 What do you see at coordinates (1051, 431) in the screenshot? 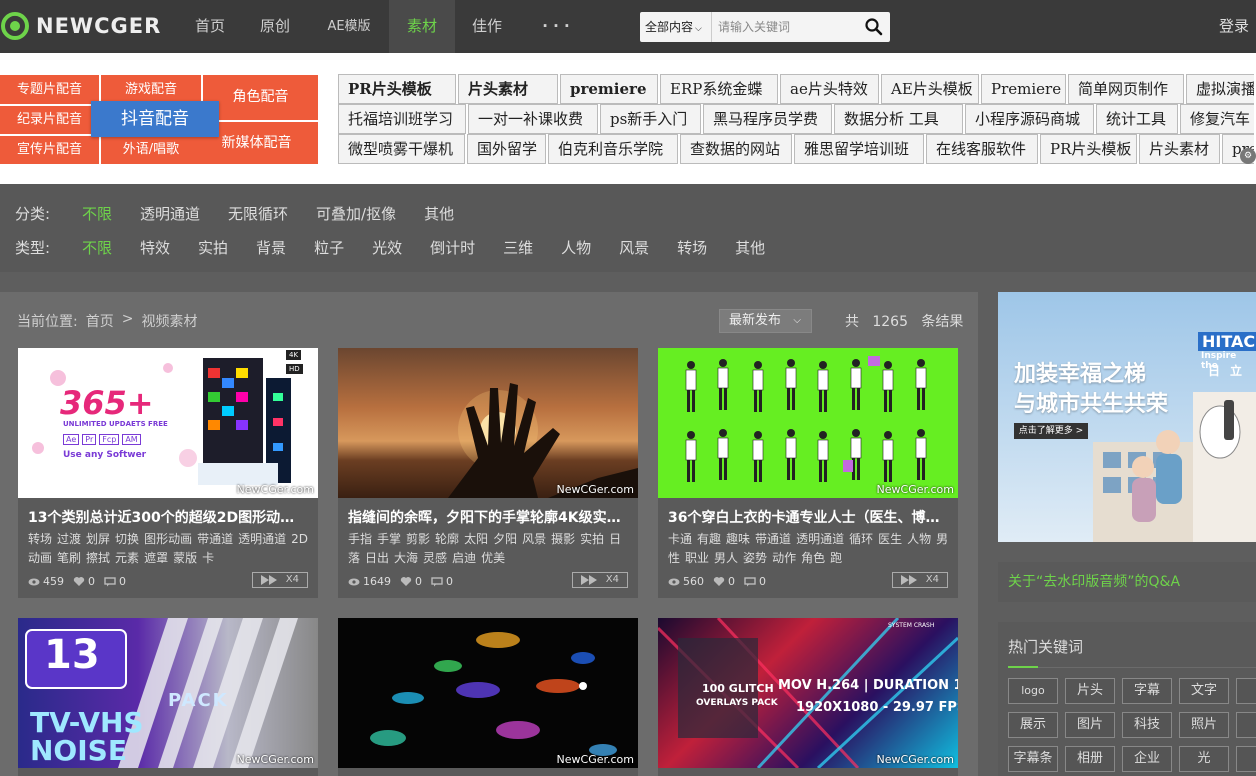
I see `ad-cta-button: 点击了解更多 >` at bounding box center [1051, 431].